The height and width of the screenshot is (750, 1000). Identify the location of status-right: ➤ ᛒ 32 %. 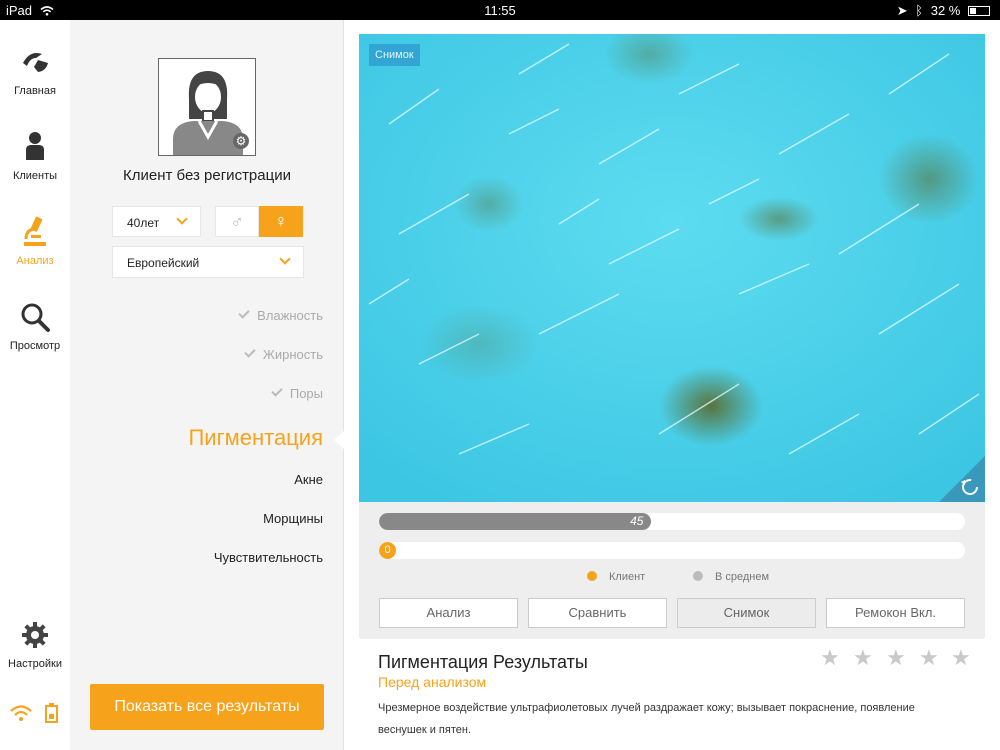
(943, 11).